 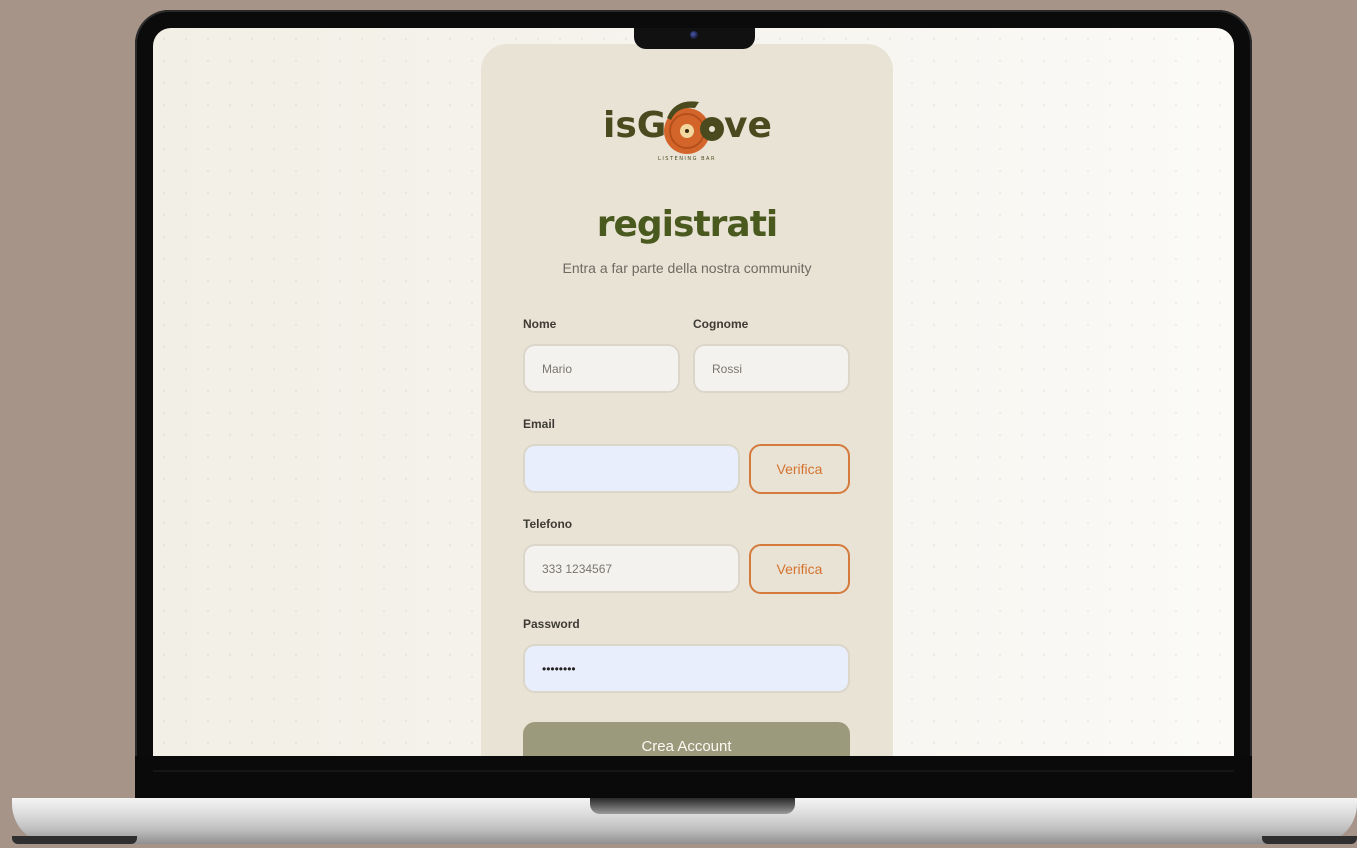 I want to click on password-value: ••••••••, so click(x=559, y=668).